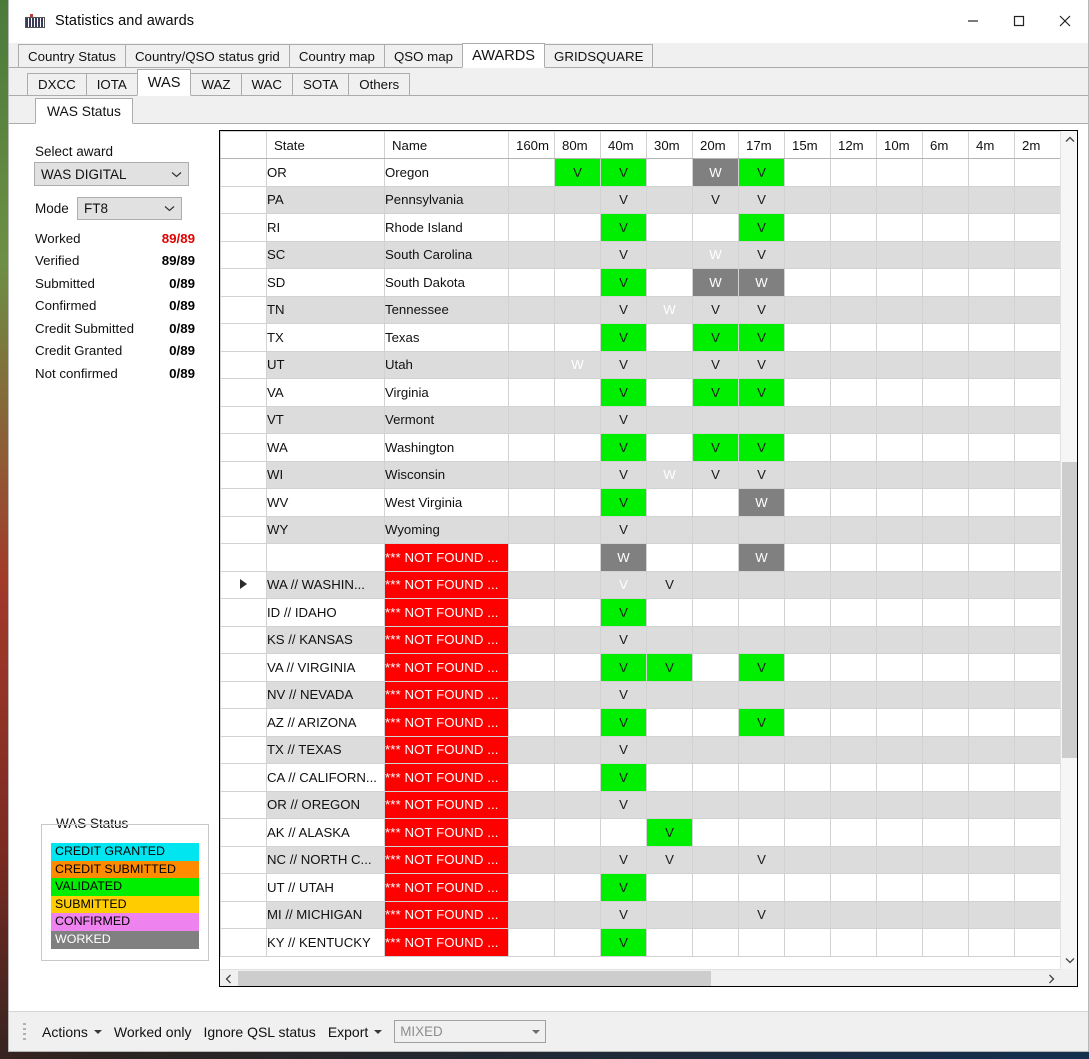  What do you see at coordinates (325, 145) in the screenshot?
I see `column-header-state: State` at bounding box center [325, 145].